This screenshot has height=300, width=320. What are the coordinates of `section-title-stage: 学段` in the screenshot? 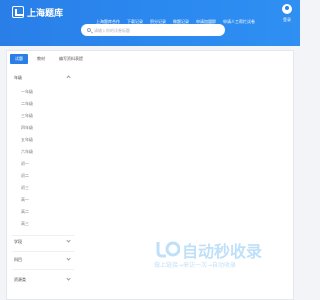 It's located at (18, 242).